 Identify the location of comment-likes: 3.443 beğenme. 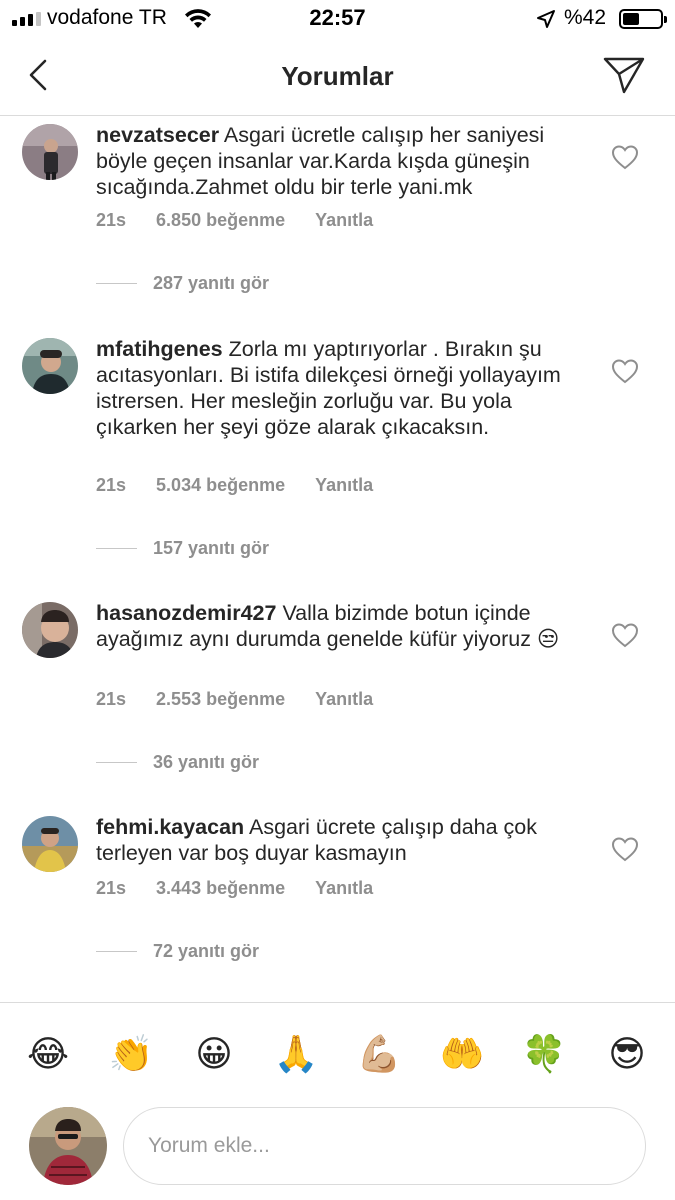
(220, 888).